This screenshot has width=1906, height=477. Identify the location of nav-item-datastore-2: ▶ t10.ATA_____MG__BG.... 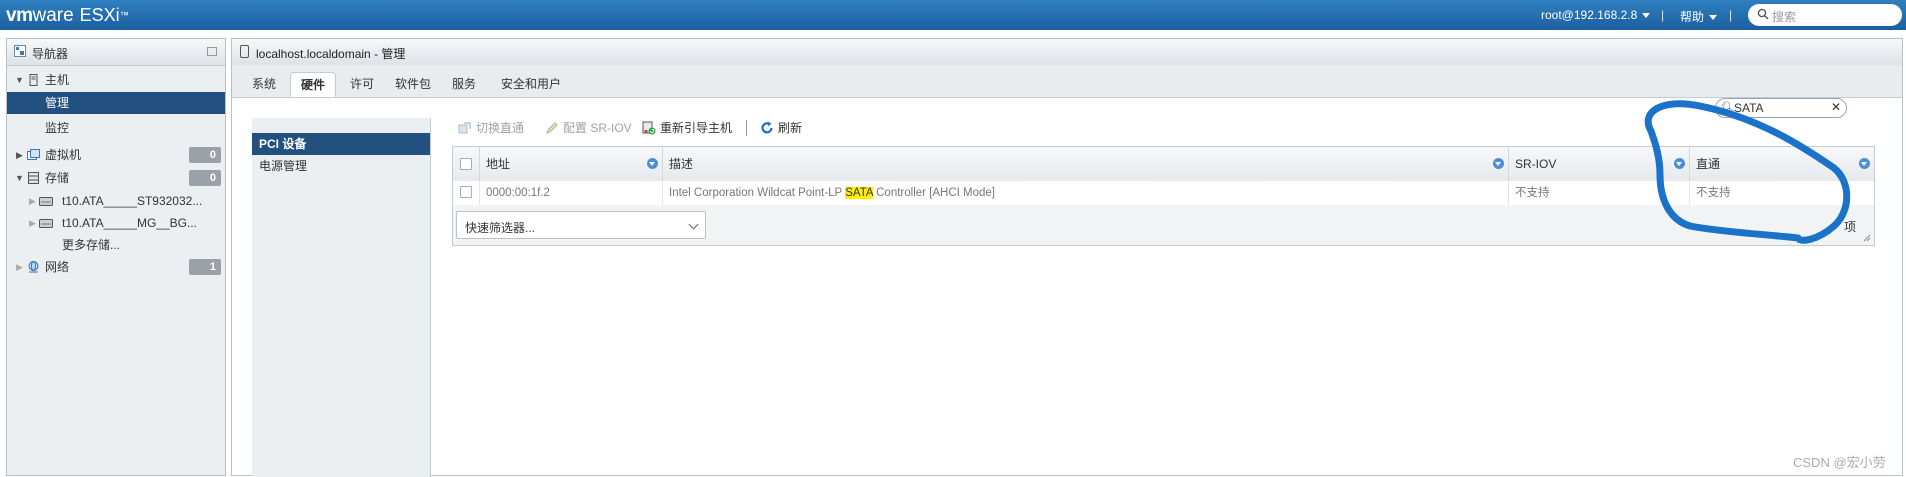
(116, 223).